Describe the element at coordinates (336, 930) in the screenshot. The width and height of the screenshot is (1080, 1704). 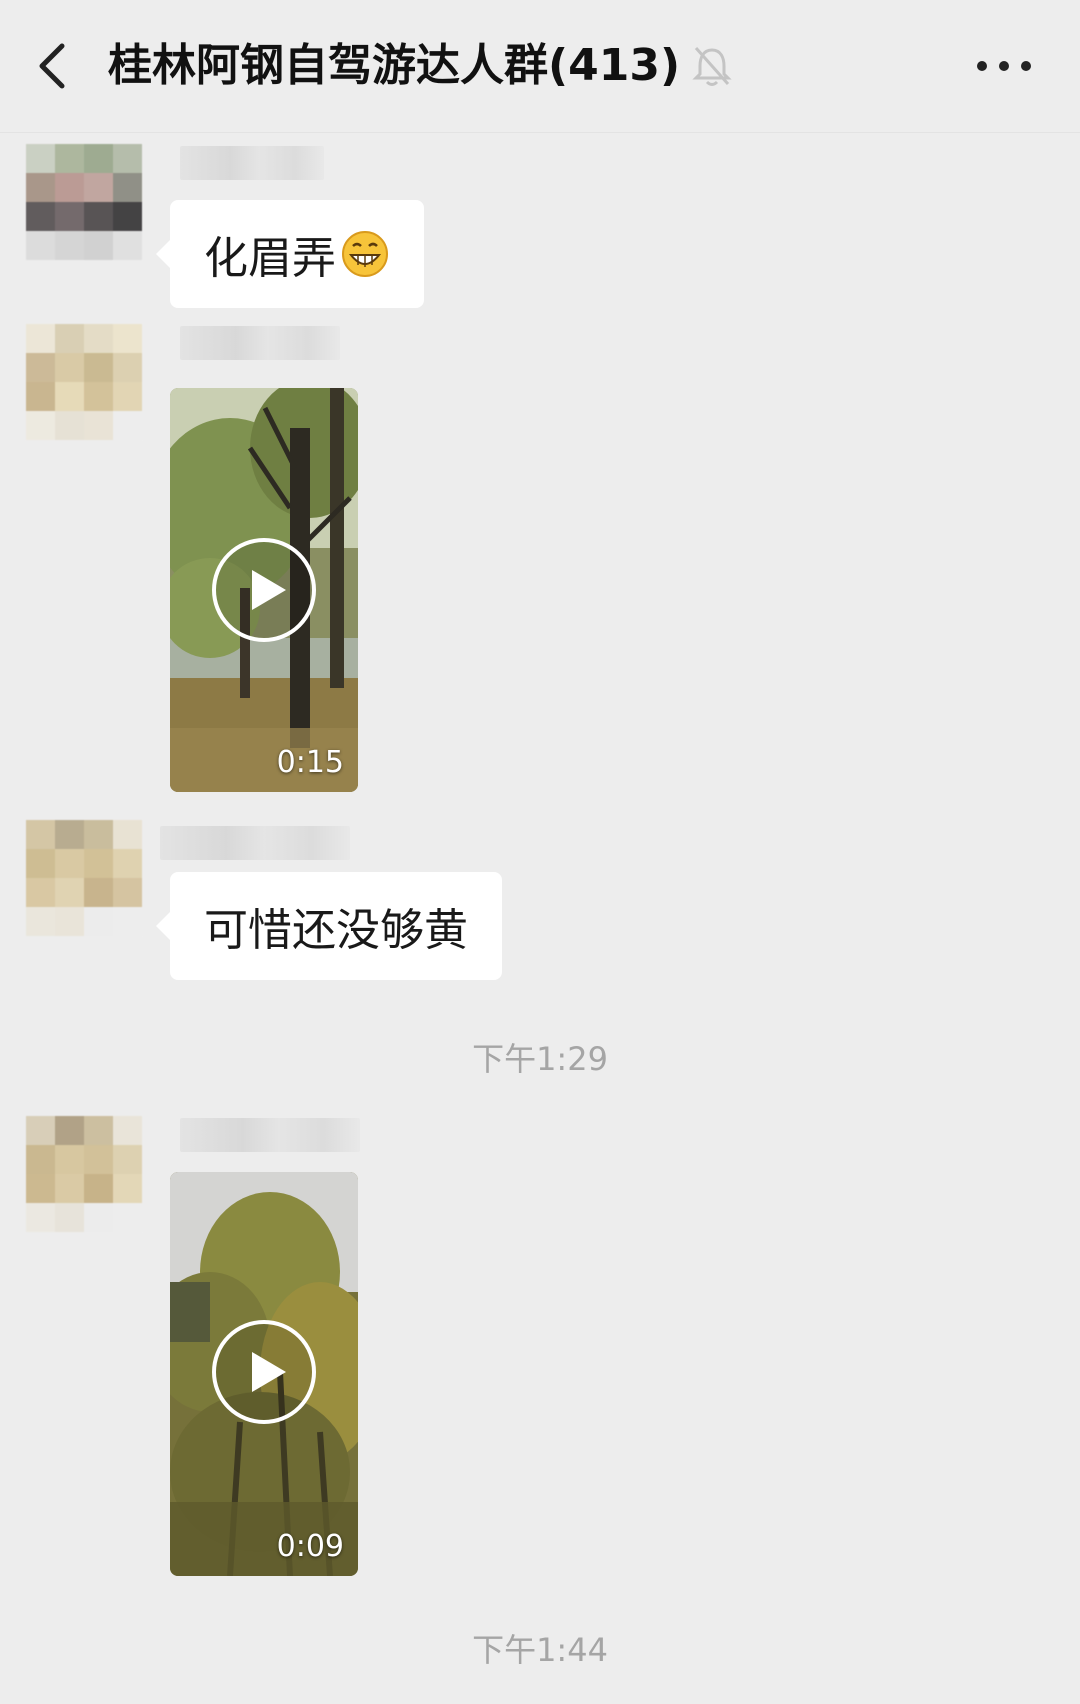
I see `message-text: 可惜还没够黄` at that location.